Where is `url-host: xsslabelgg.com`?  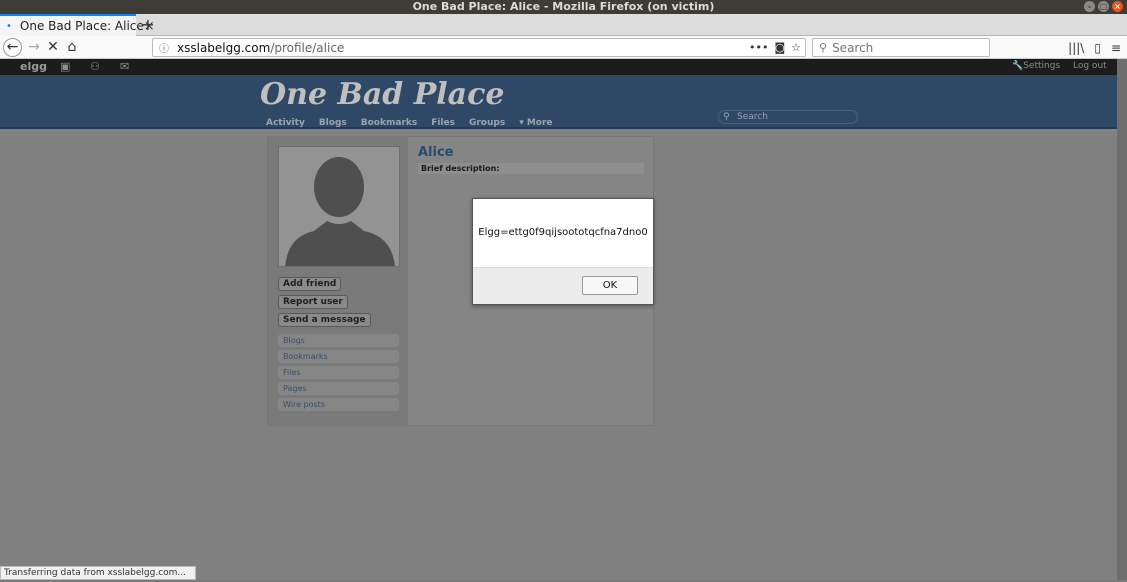
url-host: xsslabelgg.com is located at coordinates (224, 47).